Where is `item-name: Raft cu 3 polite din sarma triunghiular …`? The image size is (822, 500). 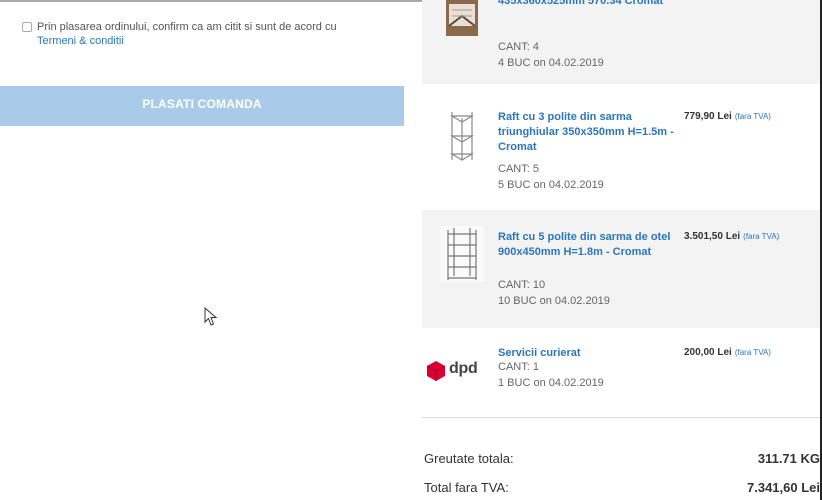 item-name: Raft cu 3 polite din sarma triunghiular … is located at coordinates (589, 132).